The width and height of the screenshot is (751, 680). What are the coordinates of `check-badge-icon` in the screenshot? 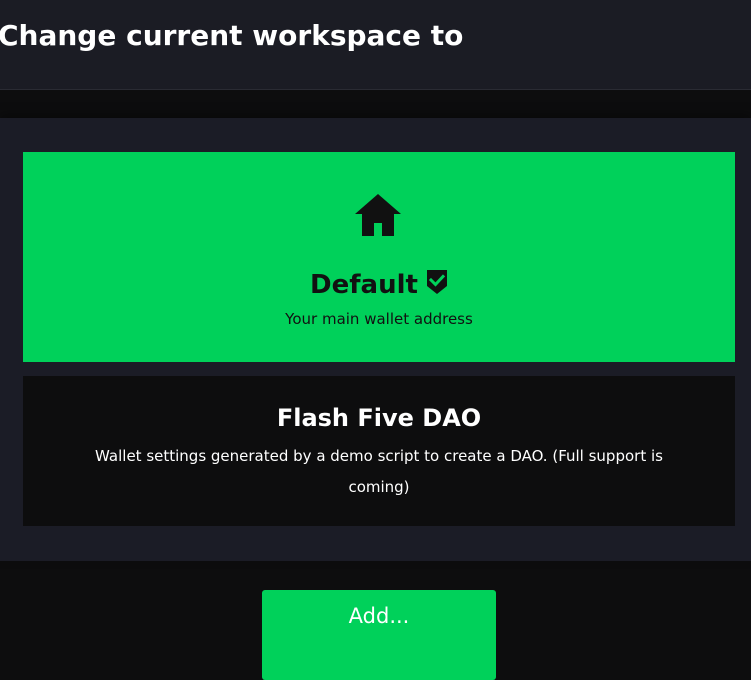 It's located at (436, 282).